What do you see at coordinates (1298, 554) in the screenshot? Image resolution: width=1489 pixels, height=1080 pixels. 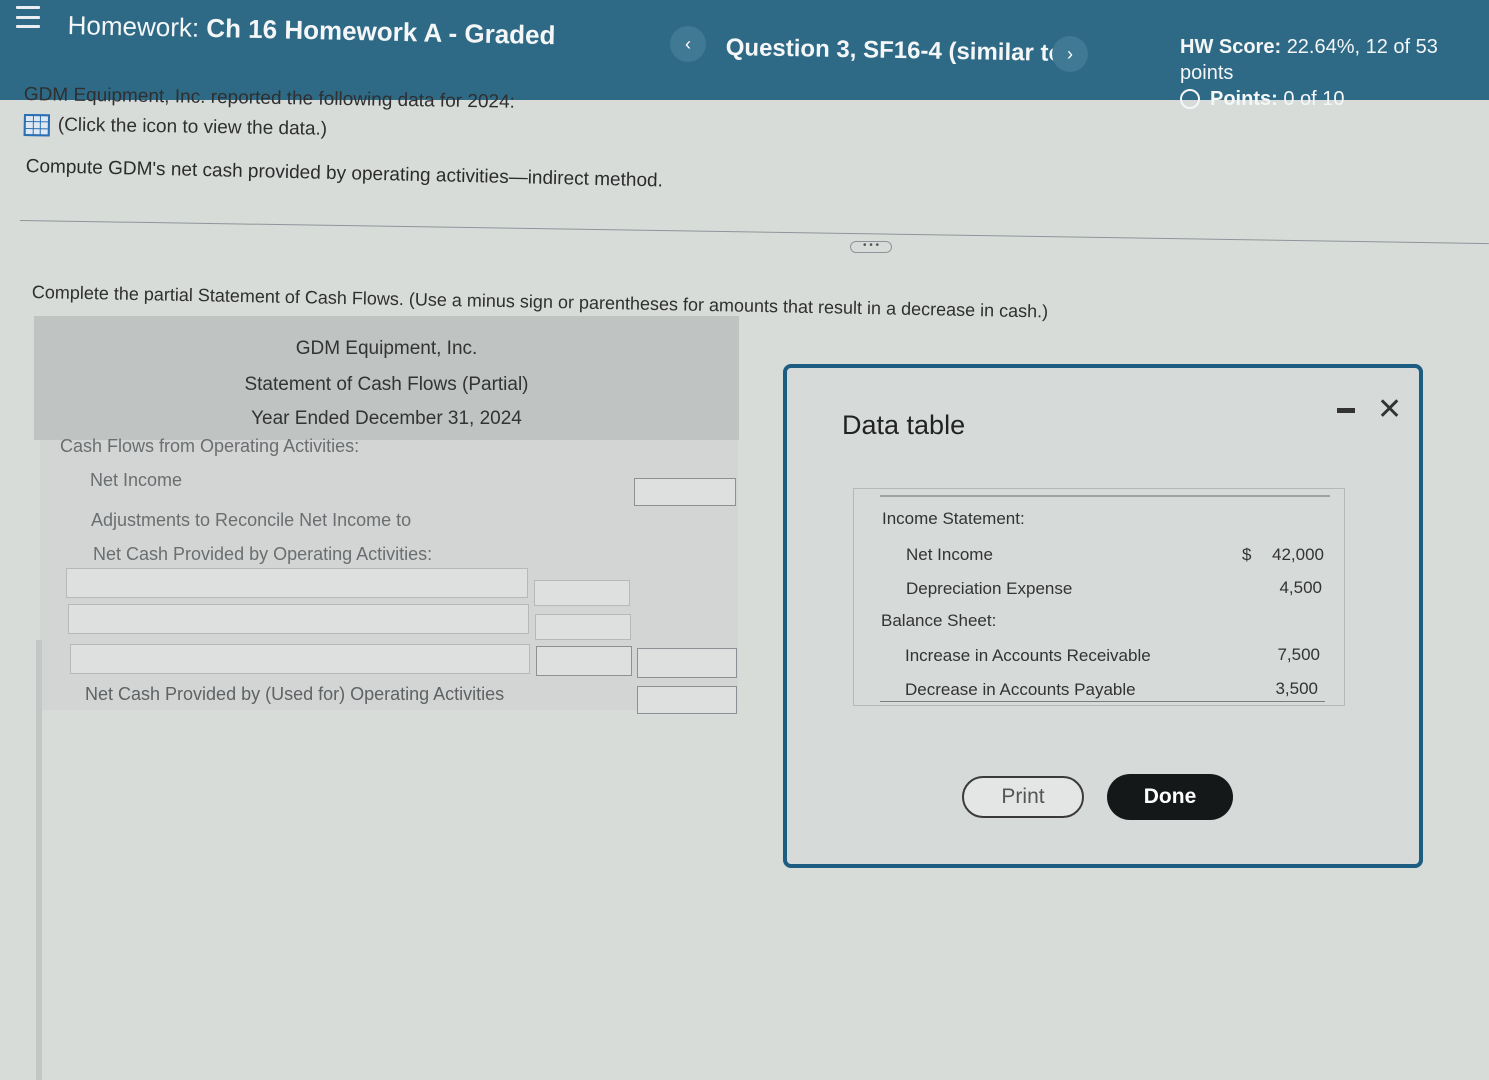 I see `net-income-value: 42,000` at bounding box center [1298, 554].